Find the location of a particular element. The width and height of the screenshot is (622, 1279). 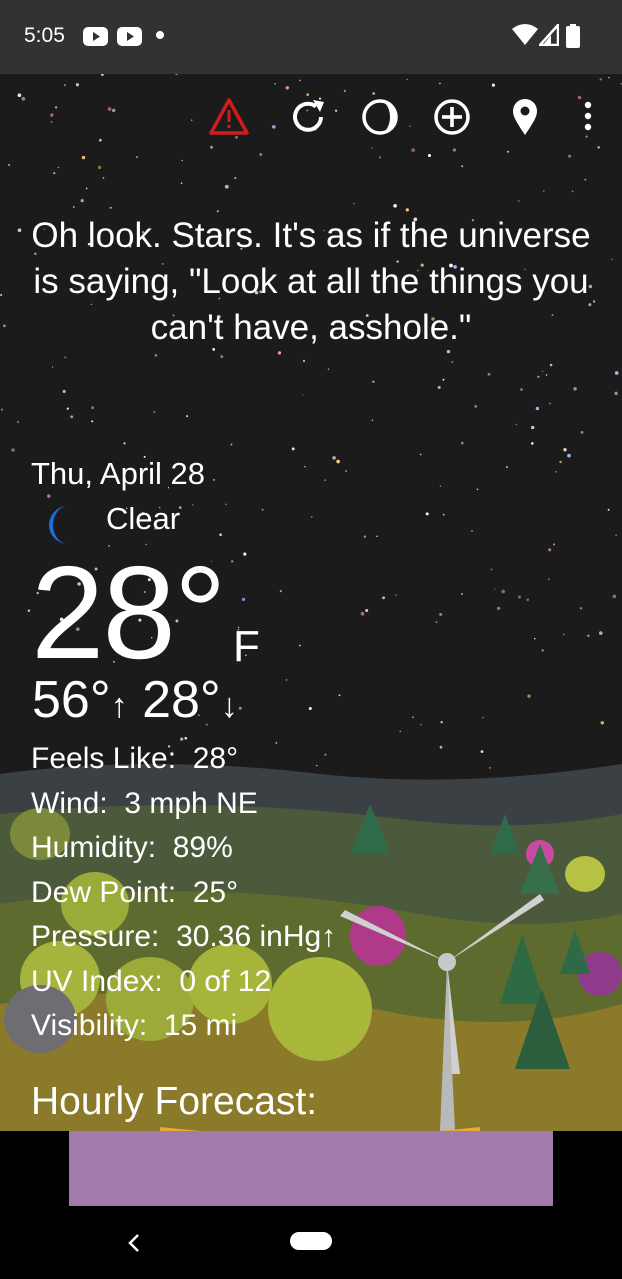

wifi-icon is located at coordinates (525, 34).